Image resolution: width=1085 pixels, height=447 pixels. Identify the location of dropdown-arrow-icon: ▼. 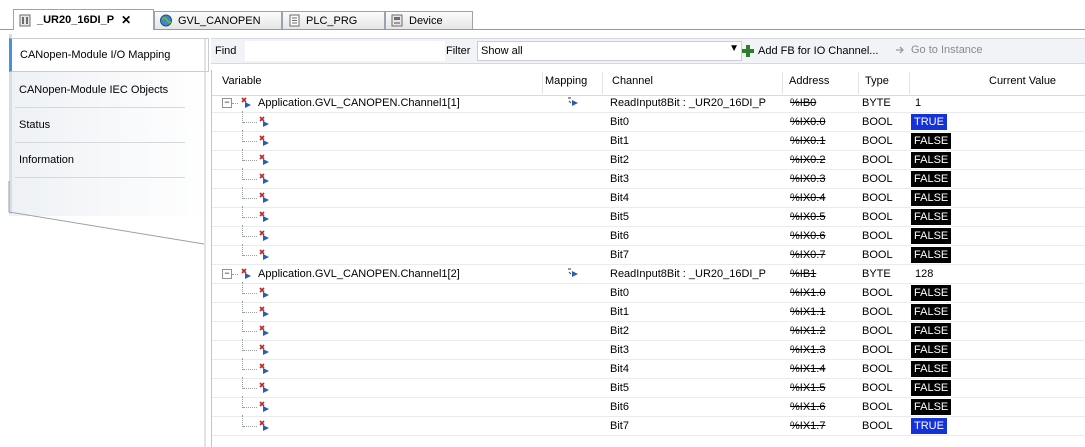
(734, 48).